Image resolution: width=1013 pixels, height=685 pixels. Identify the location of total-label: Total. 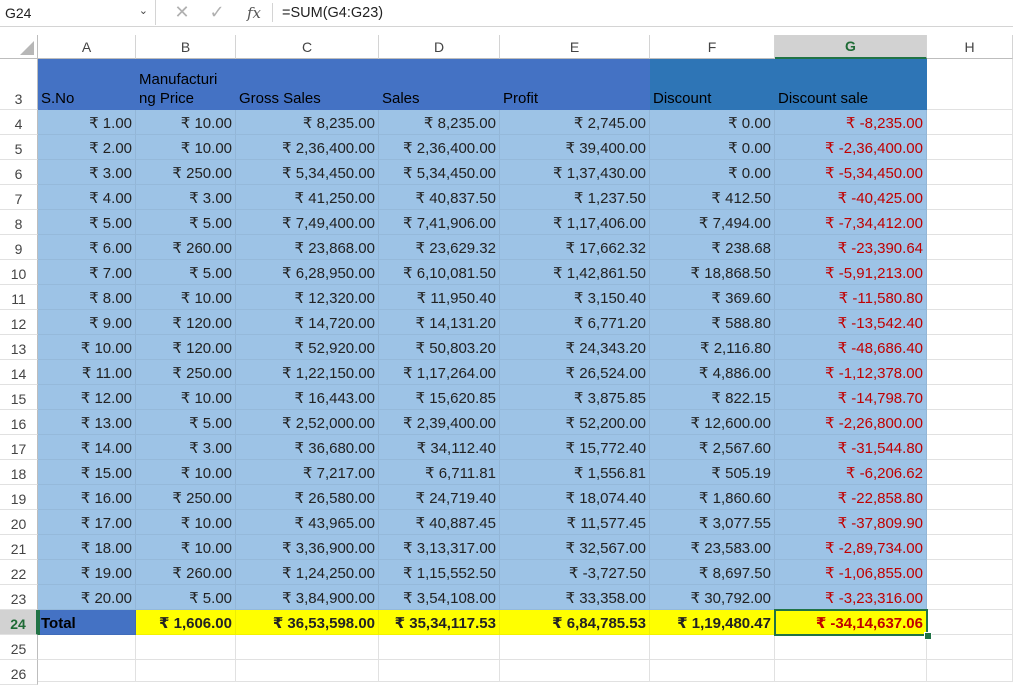
(87, 622).